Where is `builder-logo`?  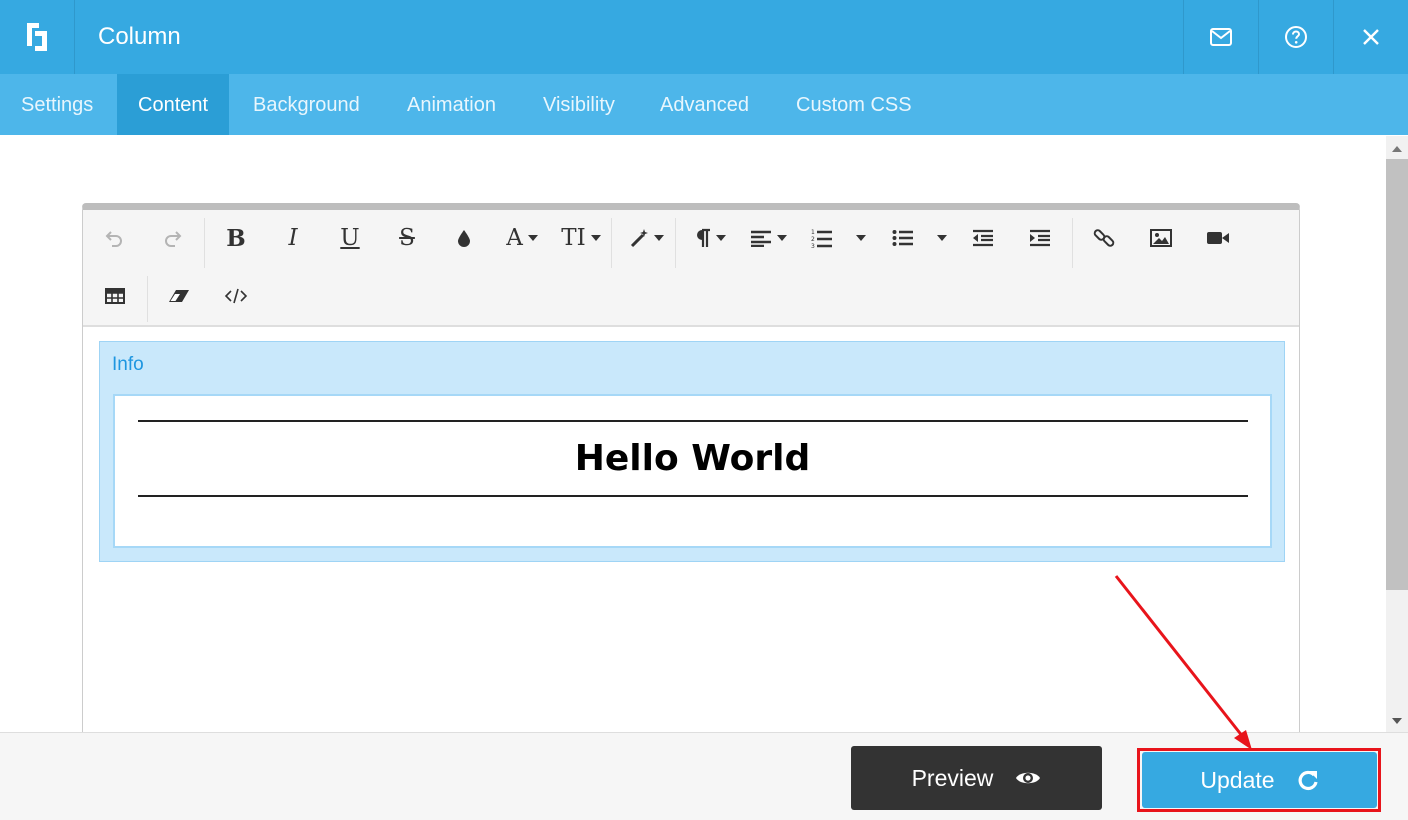
builder-logo is located at coordinates (37, 37).